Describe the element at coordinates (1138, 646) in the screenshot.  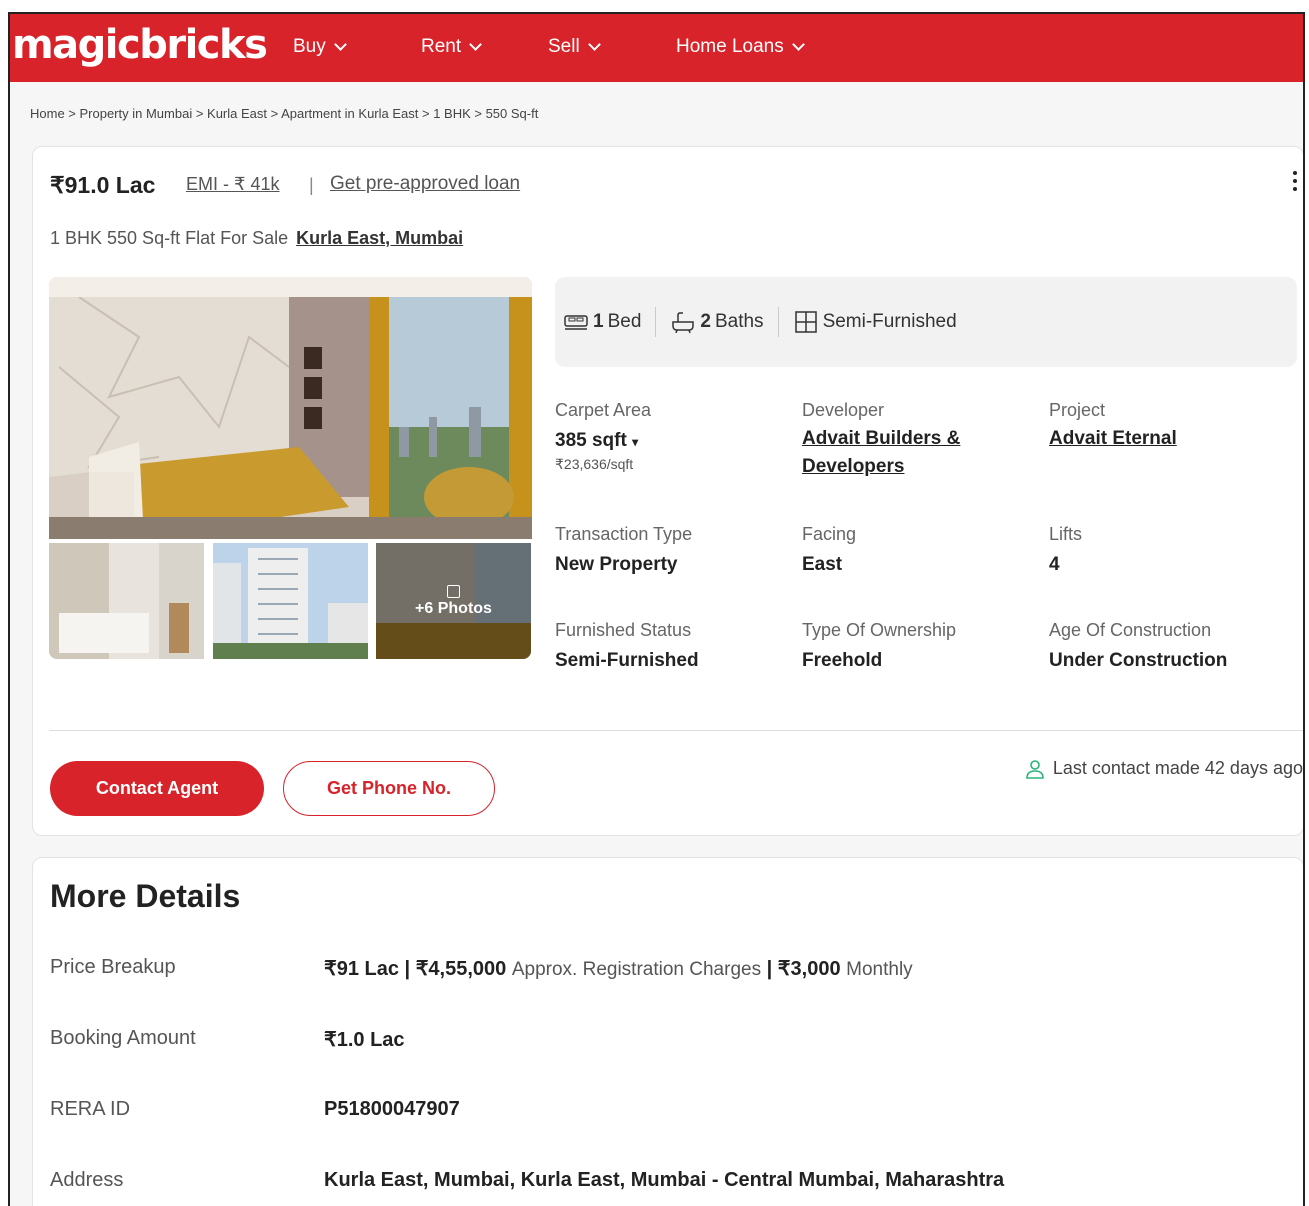
I see `age-of-construction-summary: Age Of Construction Under Construction` at that location.